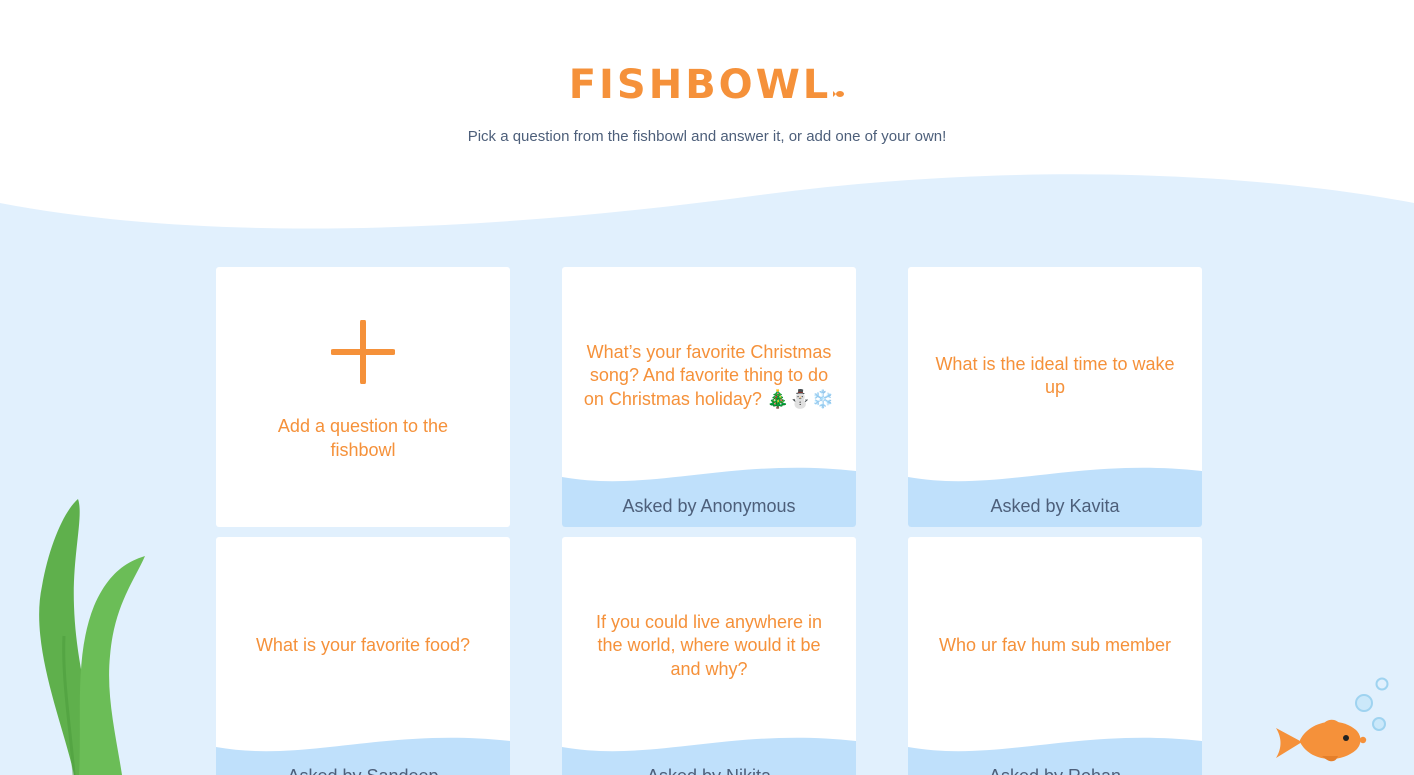 This screenshot has width=1414, height=775. I want to click on plus-icon, so click(363, 352).